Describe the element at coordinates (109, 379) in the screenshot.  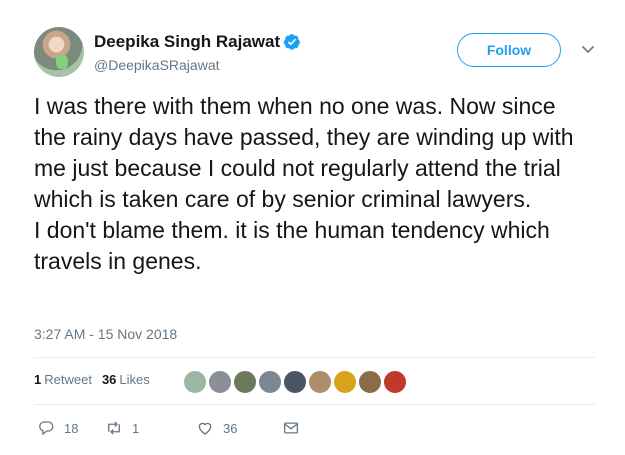
I see `likes-count: 36` at that location.